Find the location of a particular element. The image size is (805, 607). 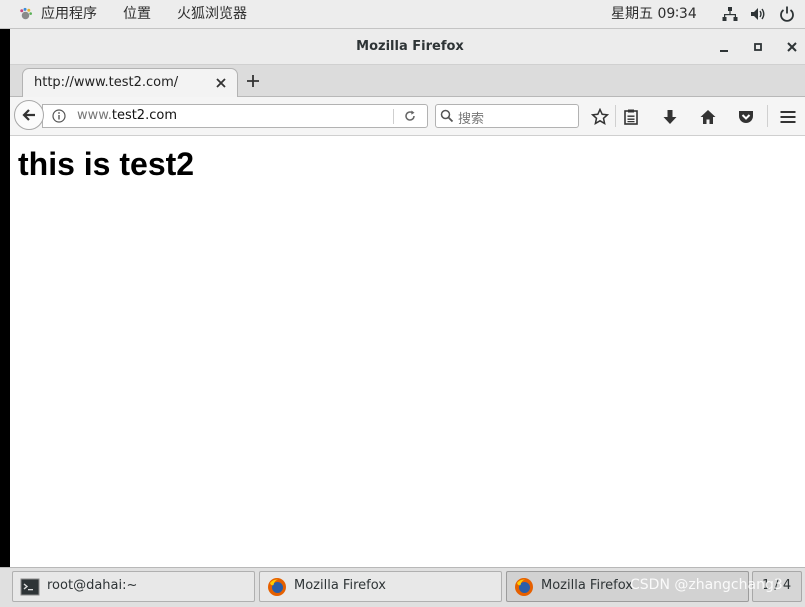

tab-close-icon is located at coordinates (221, 83).